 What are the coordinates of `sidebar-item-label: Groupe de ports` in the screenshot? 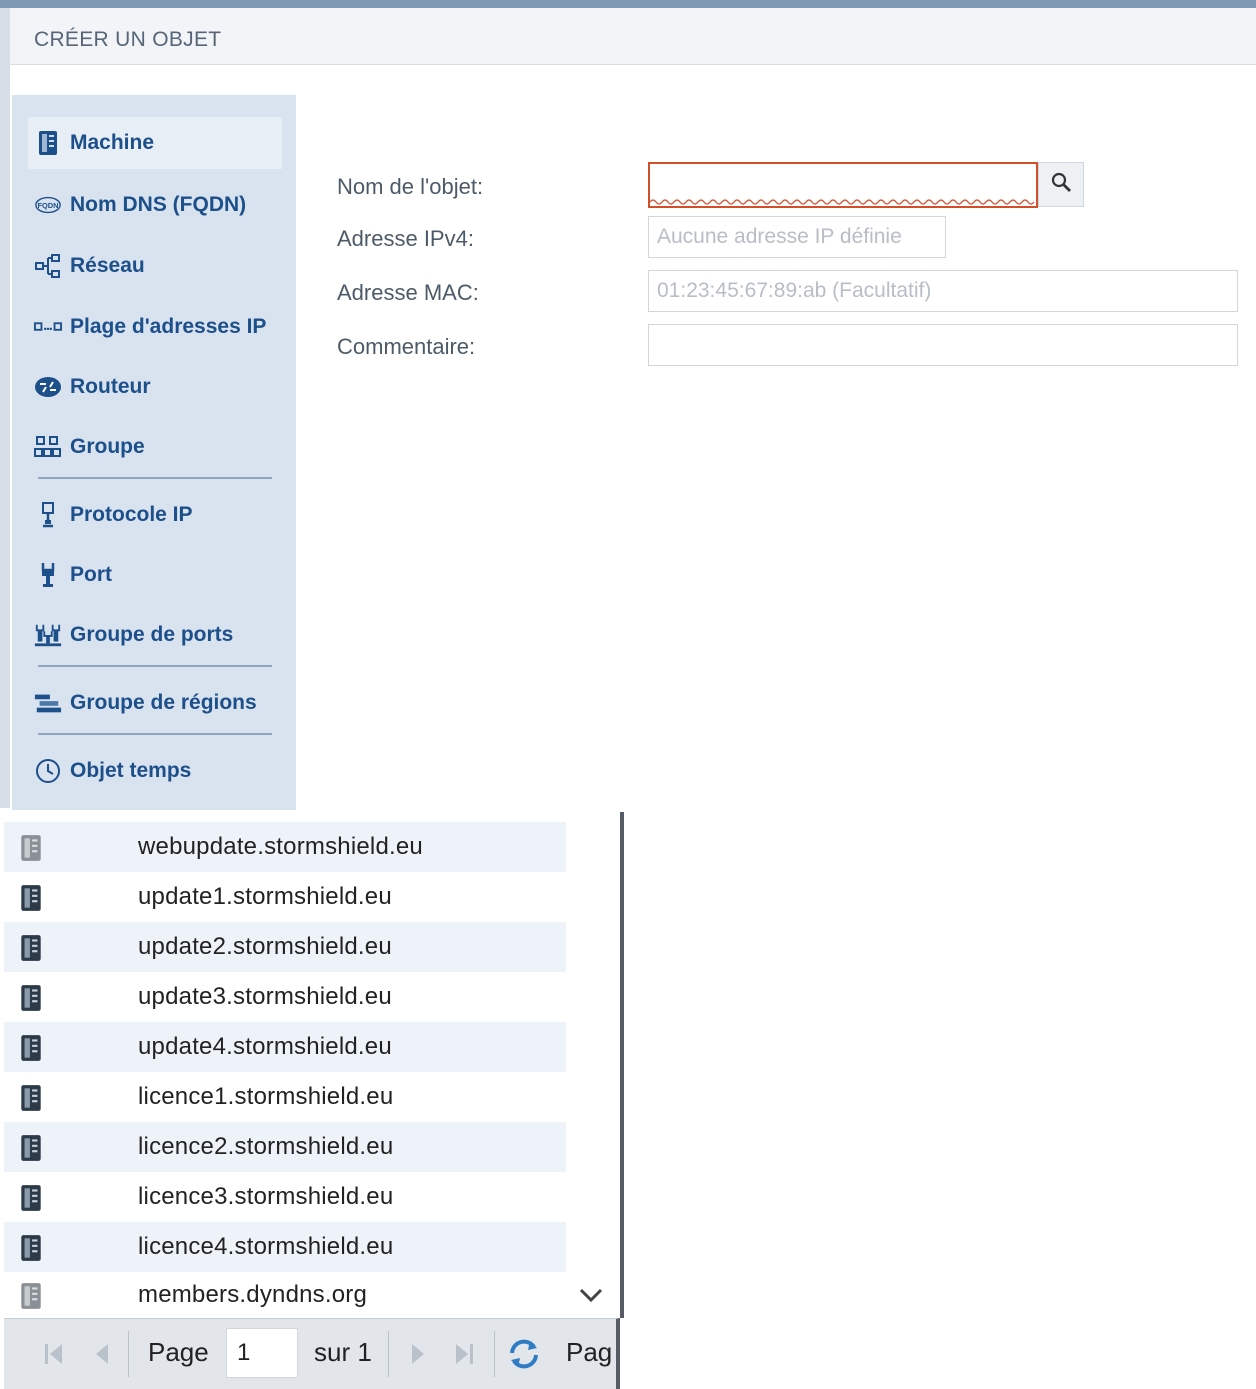 It's located at (152, 634).